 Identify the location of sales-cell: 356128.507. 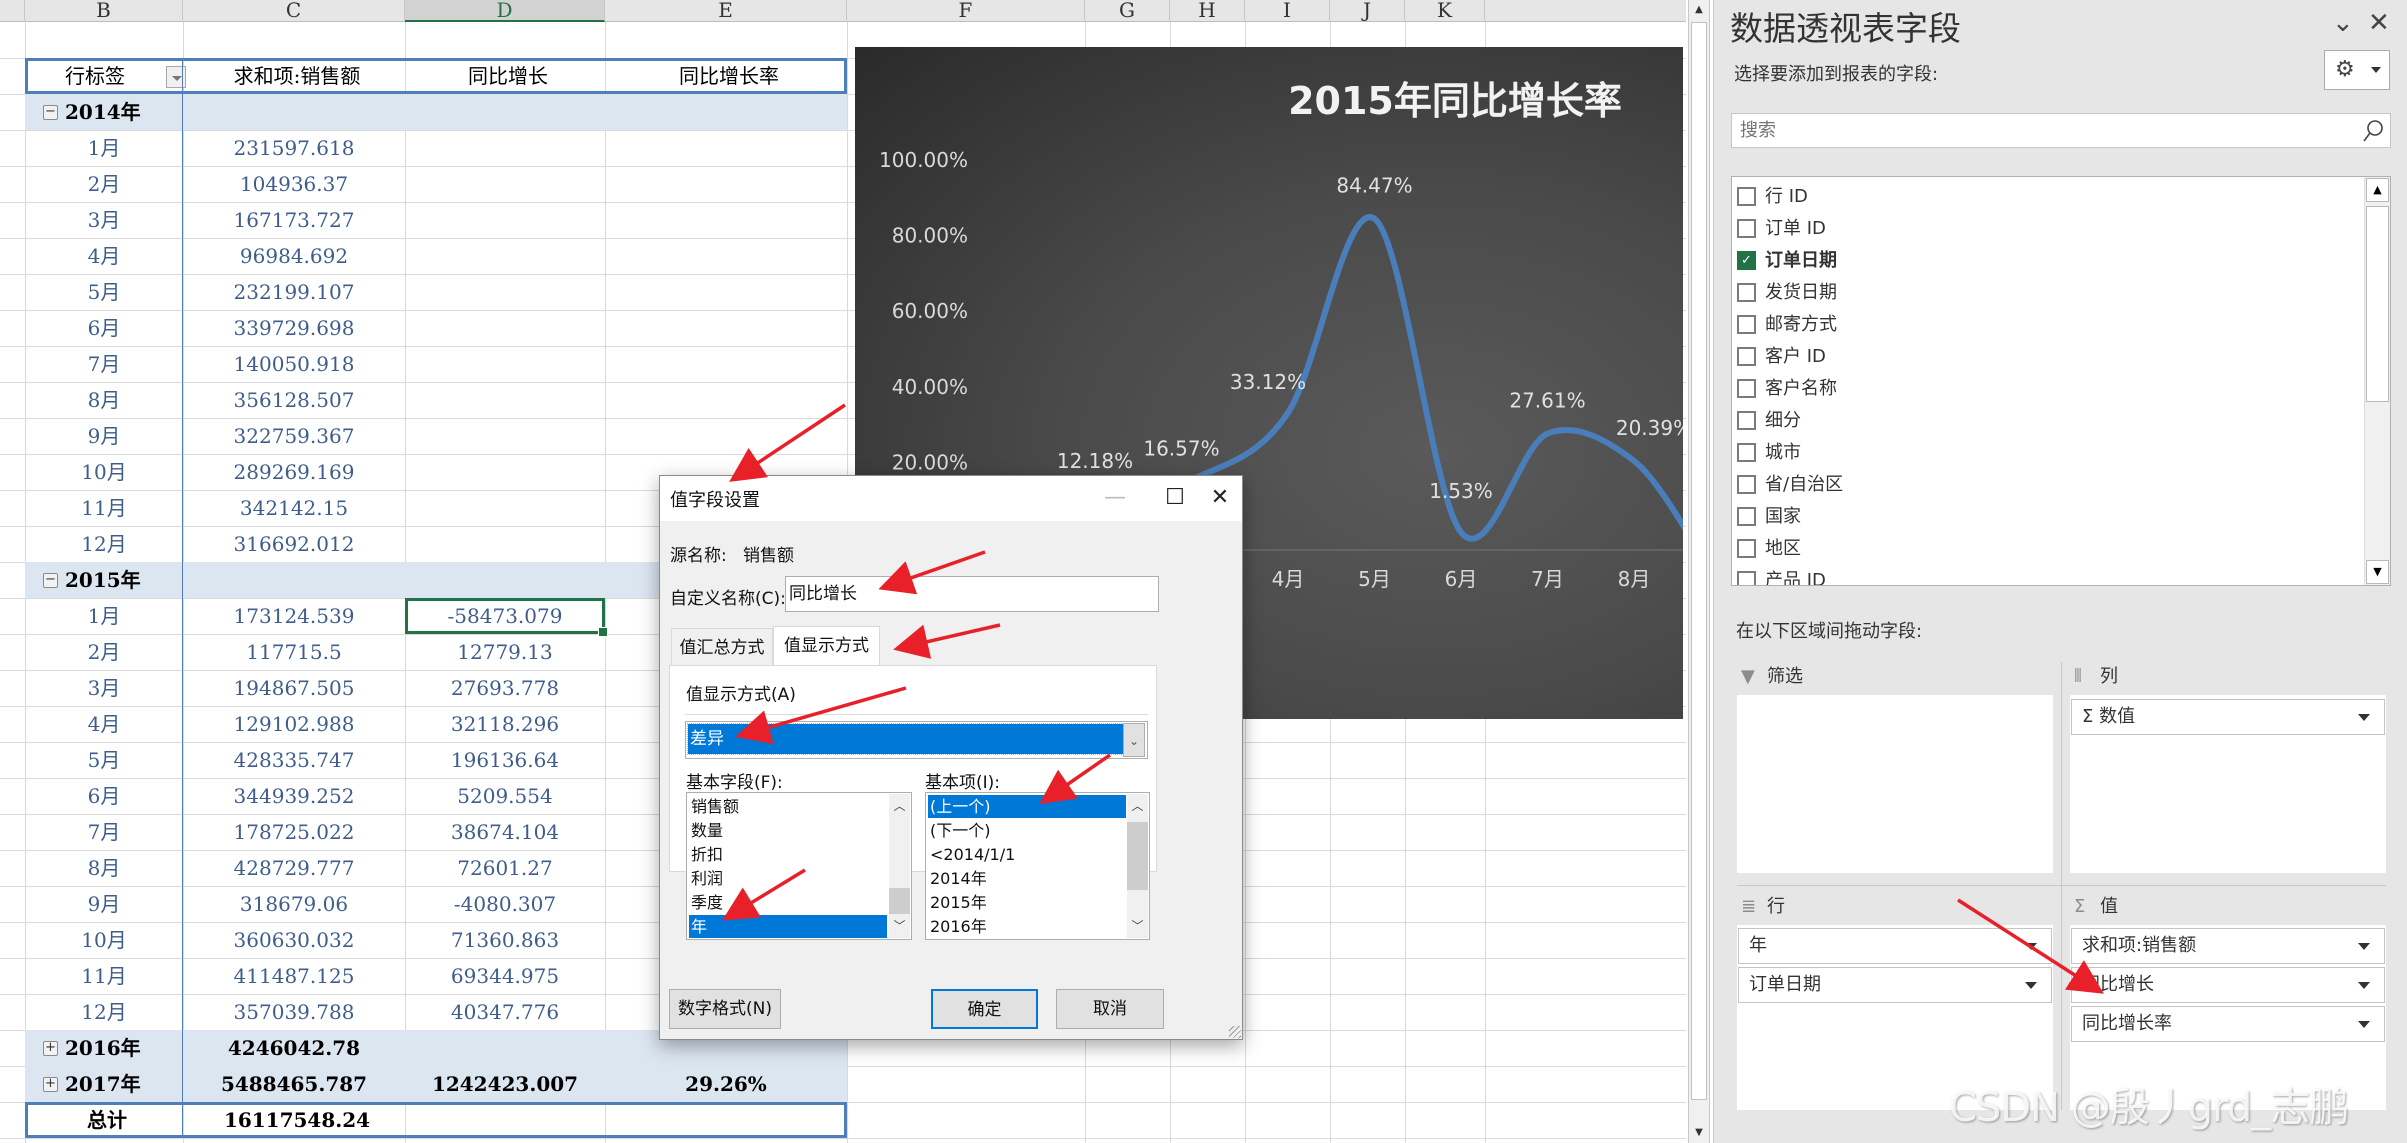
(294, 400).